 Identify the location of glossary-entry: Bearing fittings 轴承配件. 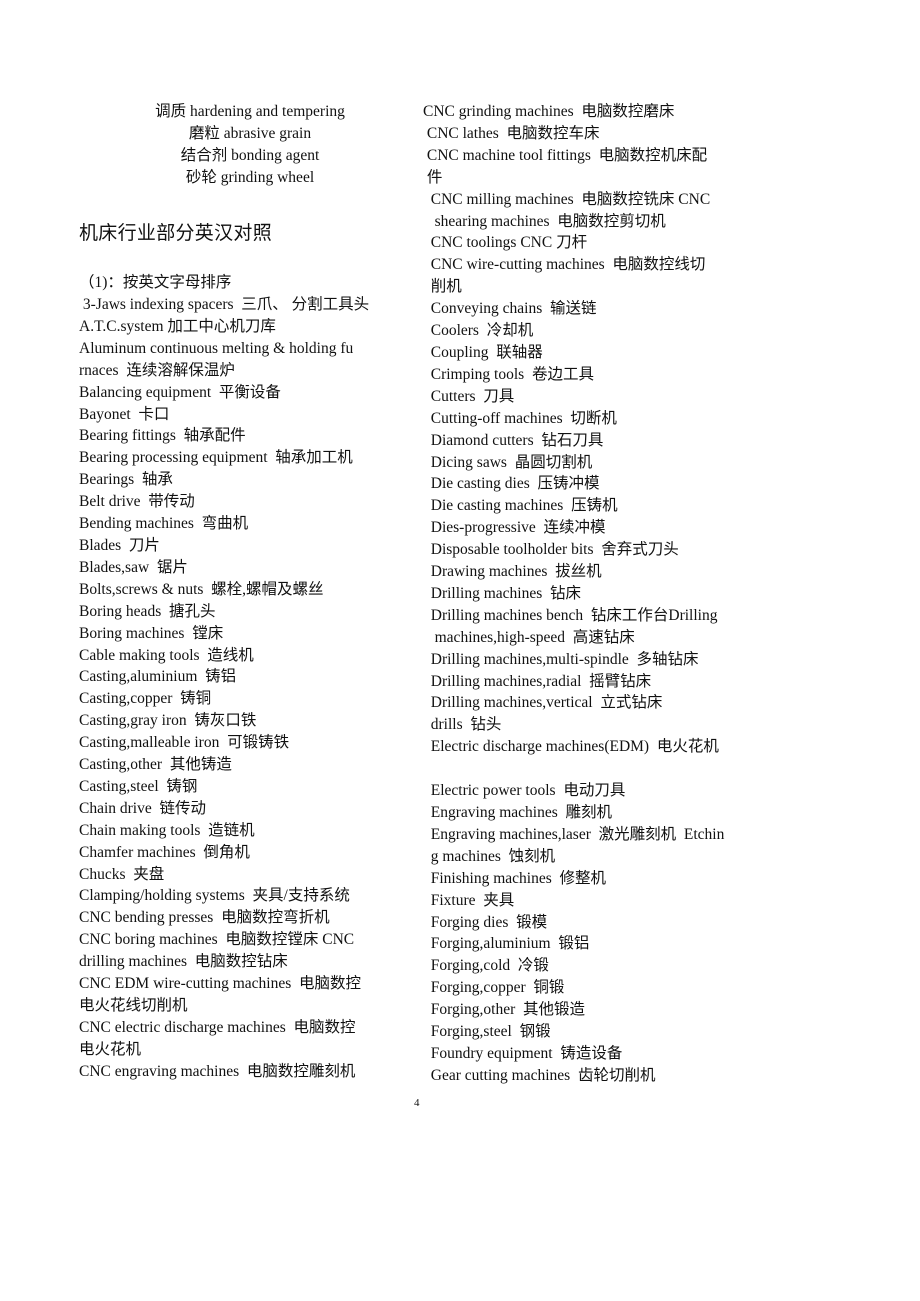
(162, 436).